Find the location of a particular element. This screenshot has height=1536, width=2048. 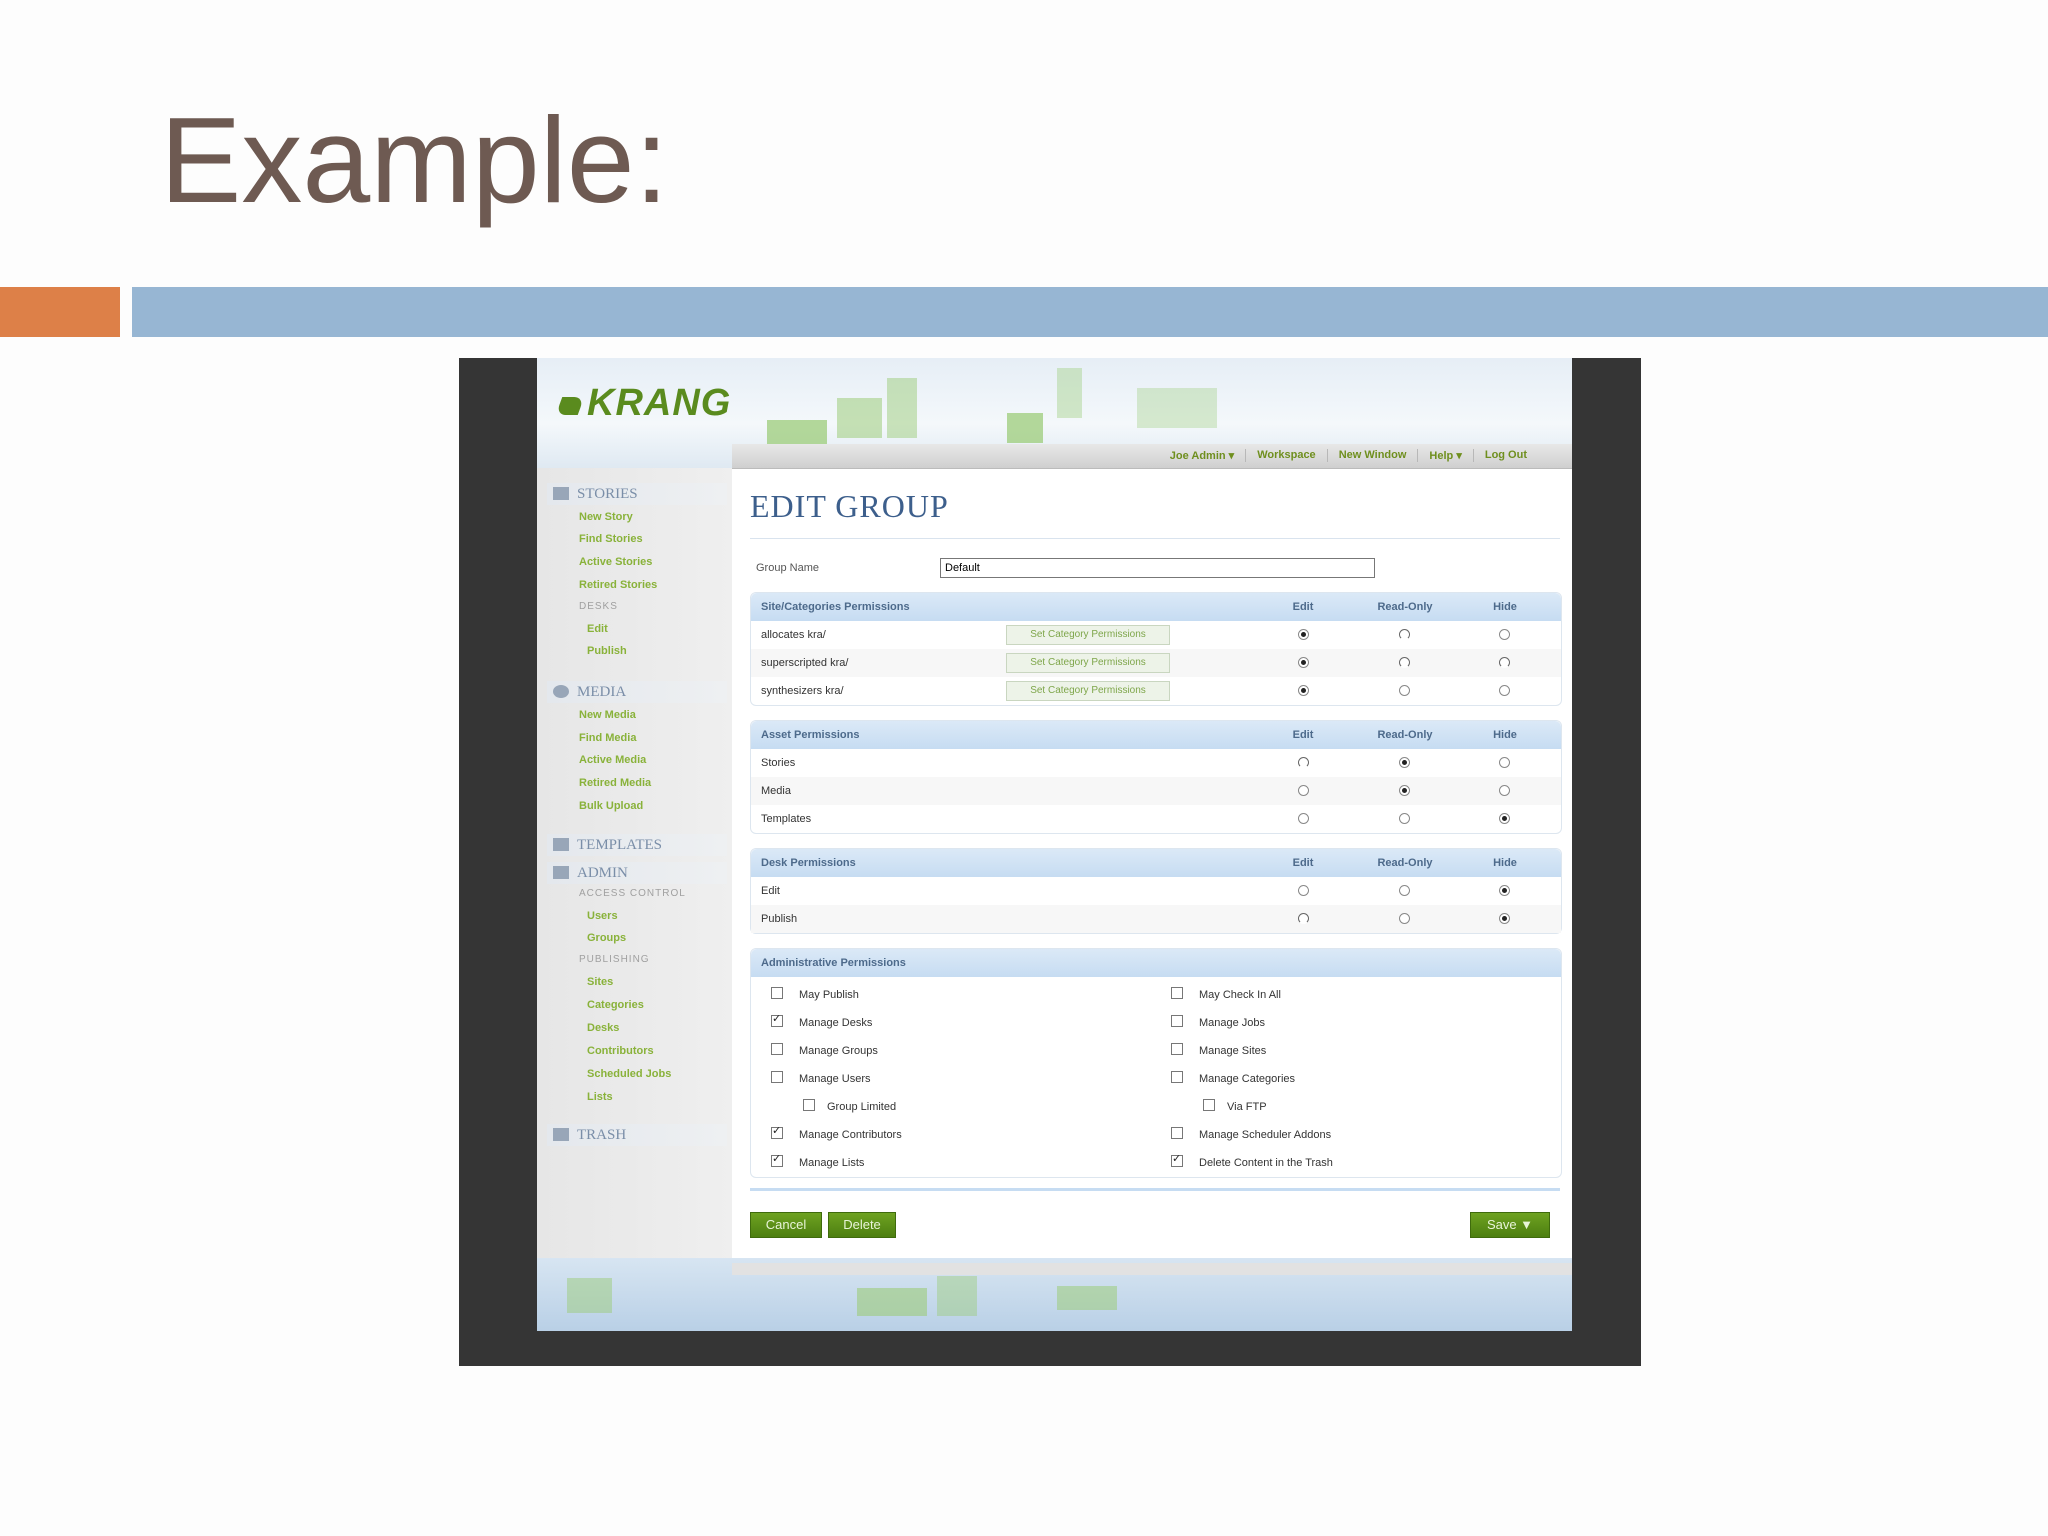

cancel-button: Cancel is located at coordinates (786, 1225).